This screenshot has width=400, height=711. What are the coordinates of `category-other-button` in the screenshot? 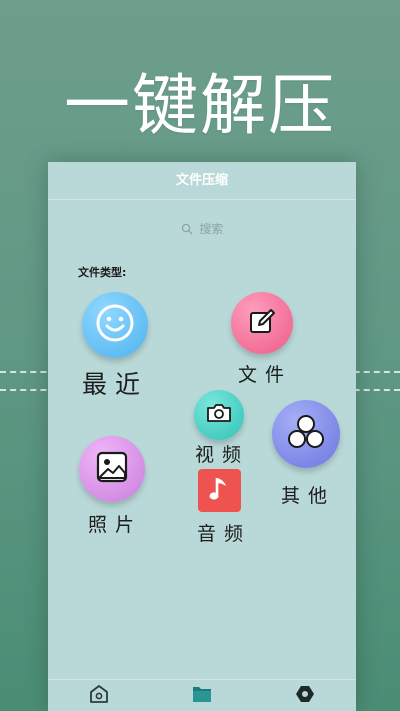 It's located at (306, 434).